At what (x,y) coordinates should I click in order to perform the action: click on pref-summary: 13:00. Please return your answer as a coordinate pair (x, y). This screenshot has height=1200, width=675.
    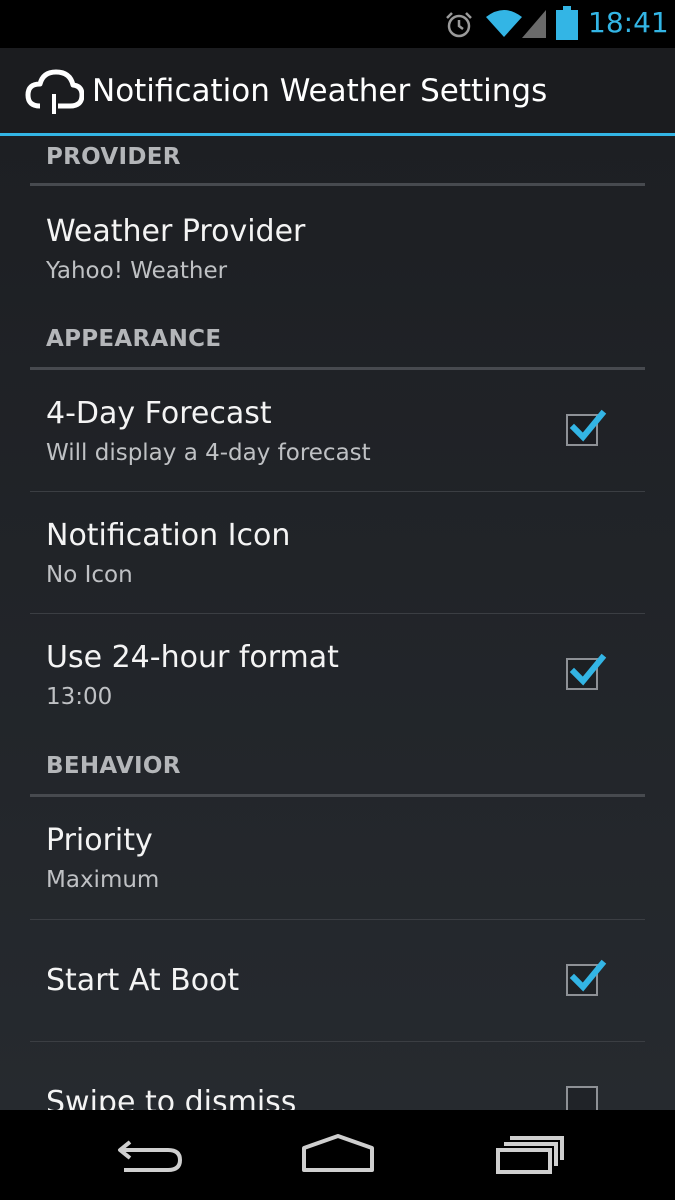
    Looking at the image, I should click on (79, 697).